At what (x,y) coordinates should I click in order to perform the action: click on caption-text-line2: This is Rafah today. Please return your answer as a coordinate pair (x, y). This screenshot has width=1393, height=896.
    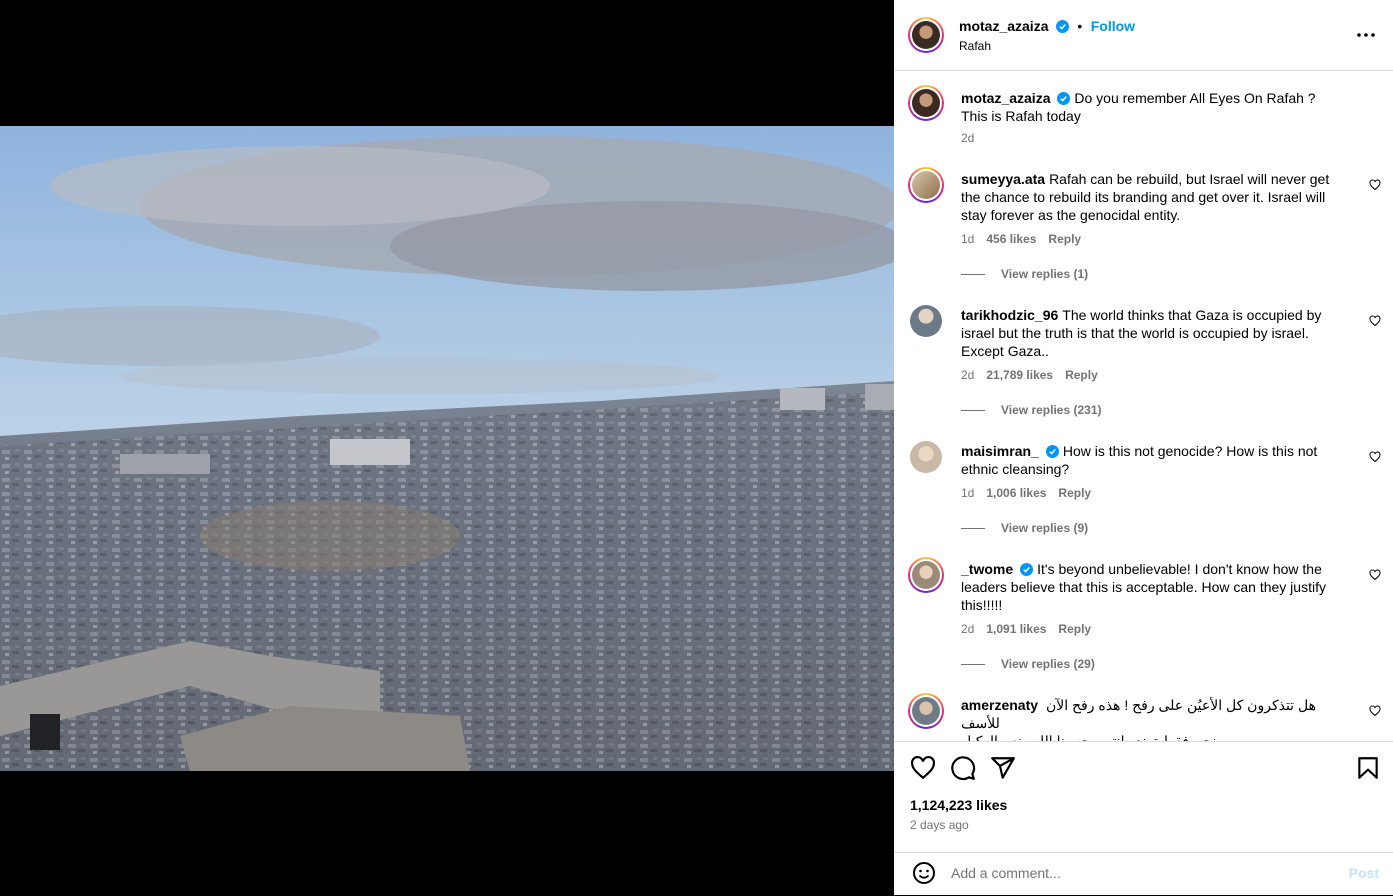
    Looking at the image, I should click on (1021, 116).